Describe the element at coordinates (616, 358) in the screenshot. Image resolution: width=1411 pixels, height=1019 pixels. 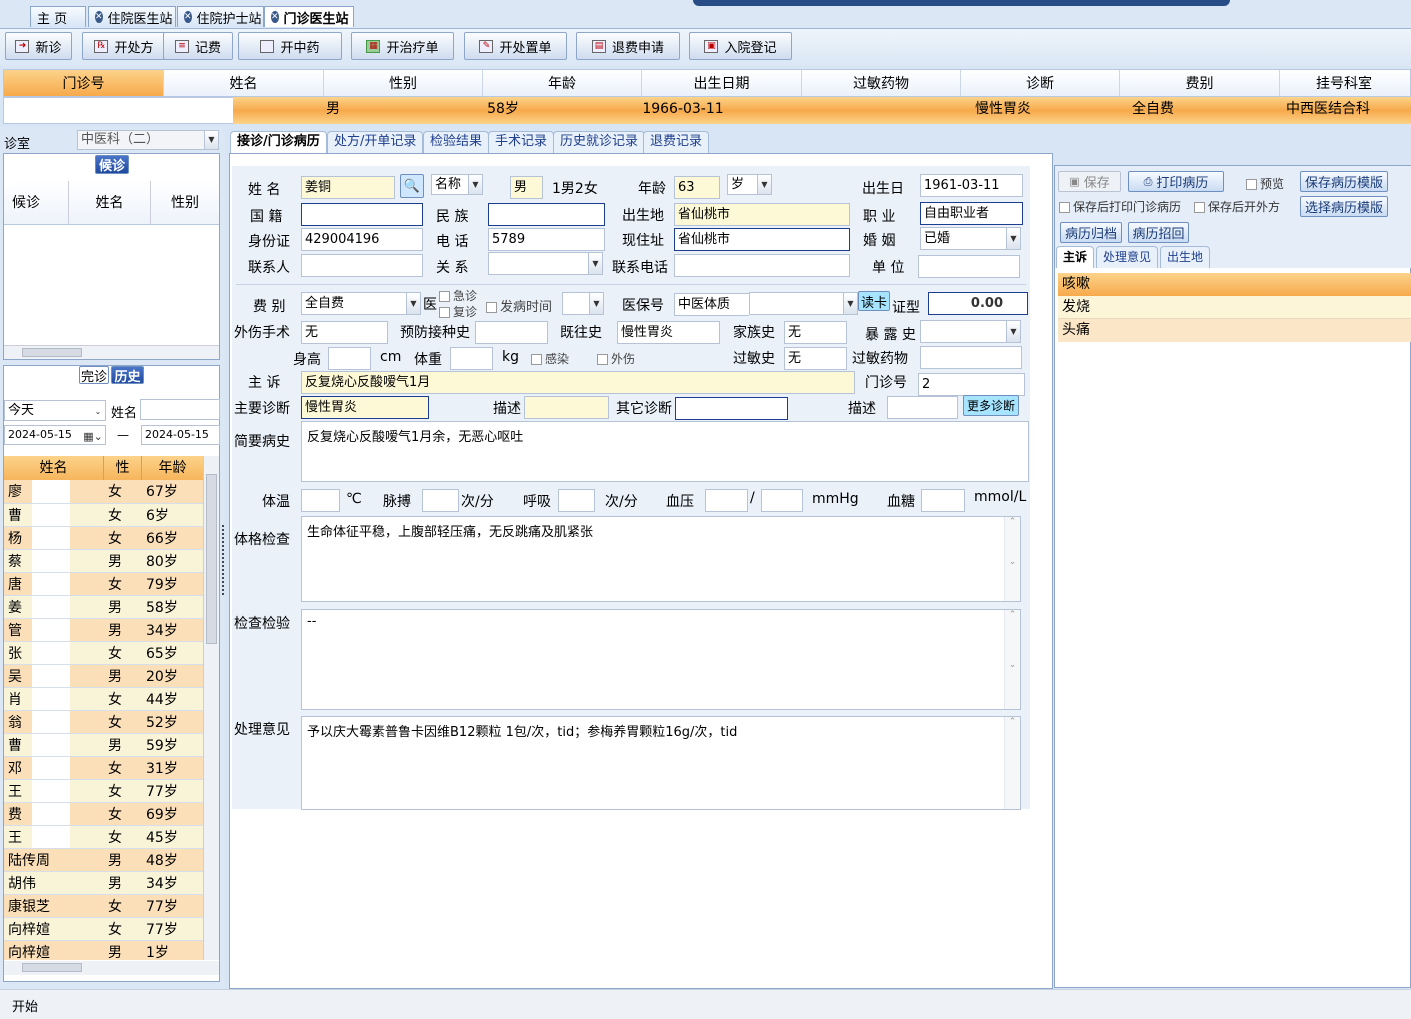
I see `injury-checkbox: 外伤` at that location.